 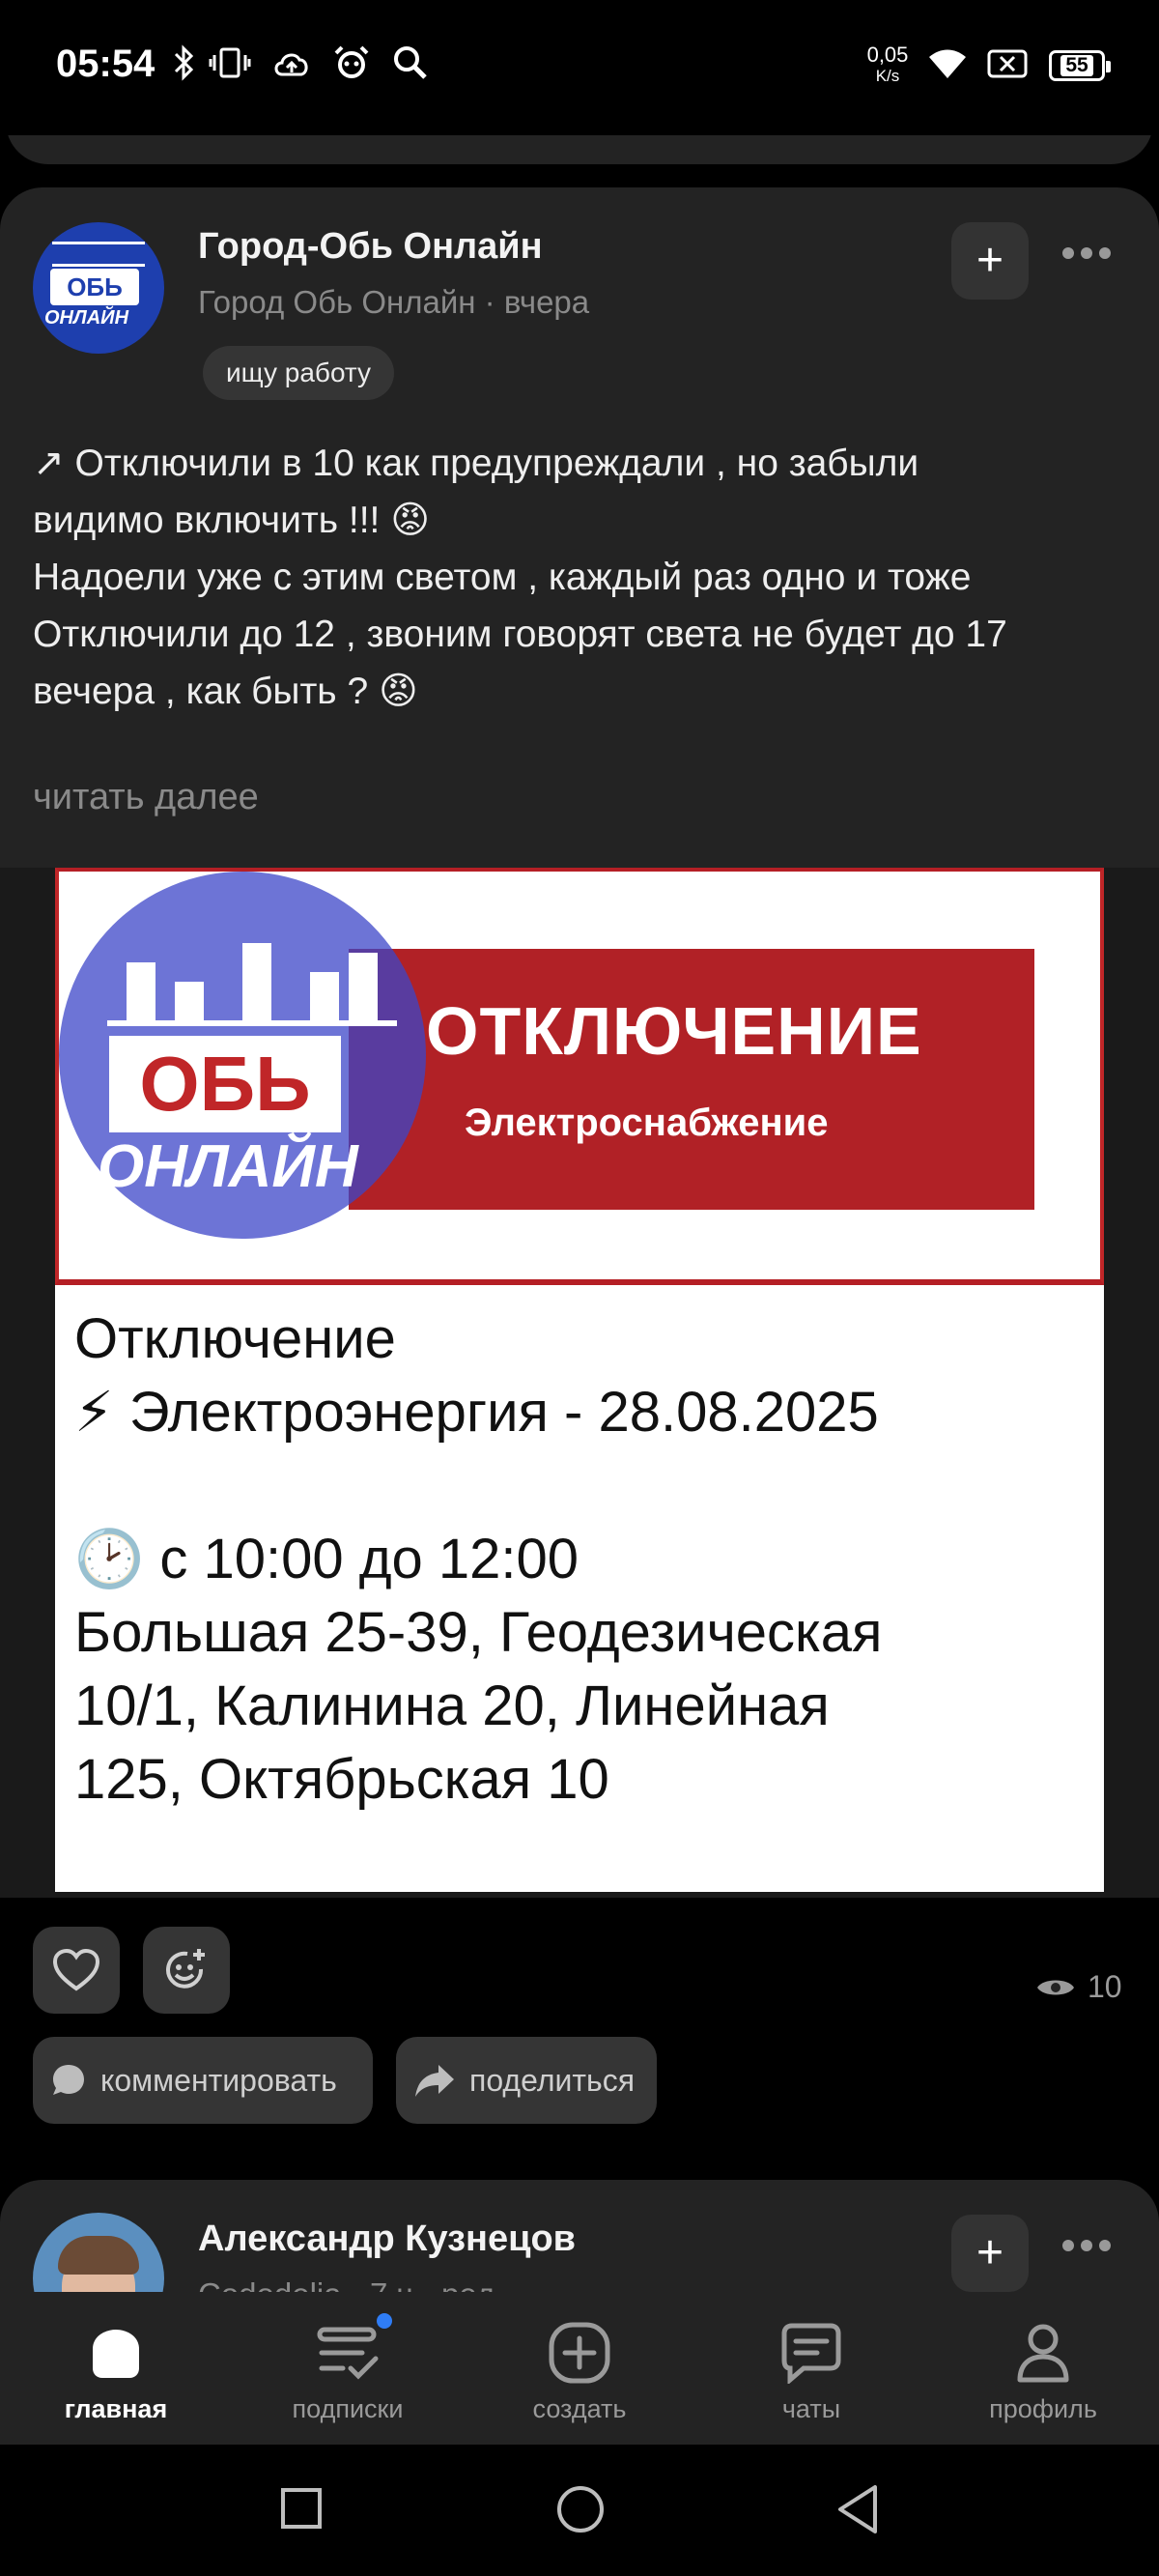 What do you see at coordinates (1086, 254) in the screenshot?
I see `more-options-icon` at bounding box center [1086, 254].